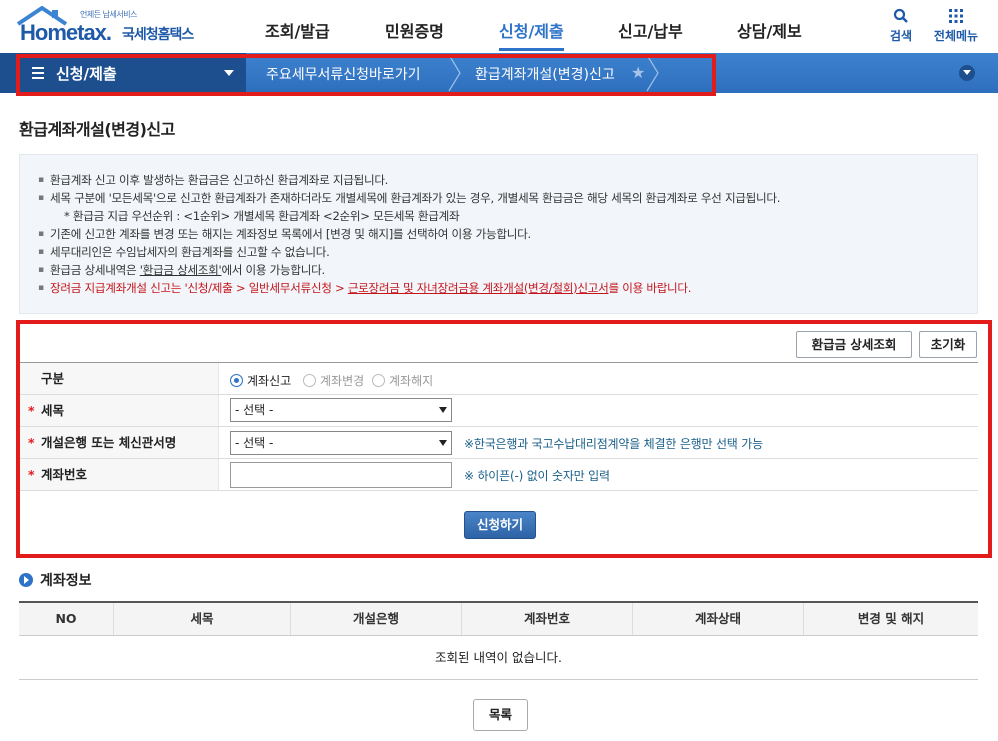 The width and height of the screenshot is (998, 741). I want to click on page-title: 환급계좌개설(변경)신고, so click(97, 129).